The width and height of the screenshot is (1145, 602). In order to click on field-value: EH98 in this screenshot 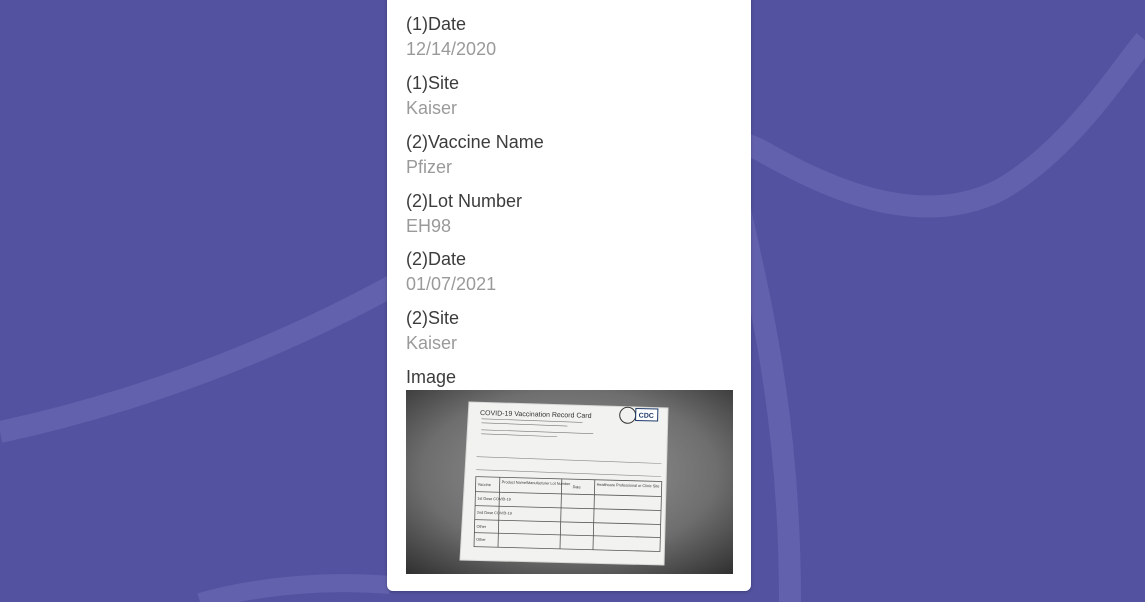, I will do `click(429, 226)`.